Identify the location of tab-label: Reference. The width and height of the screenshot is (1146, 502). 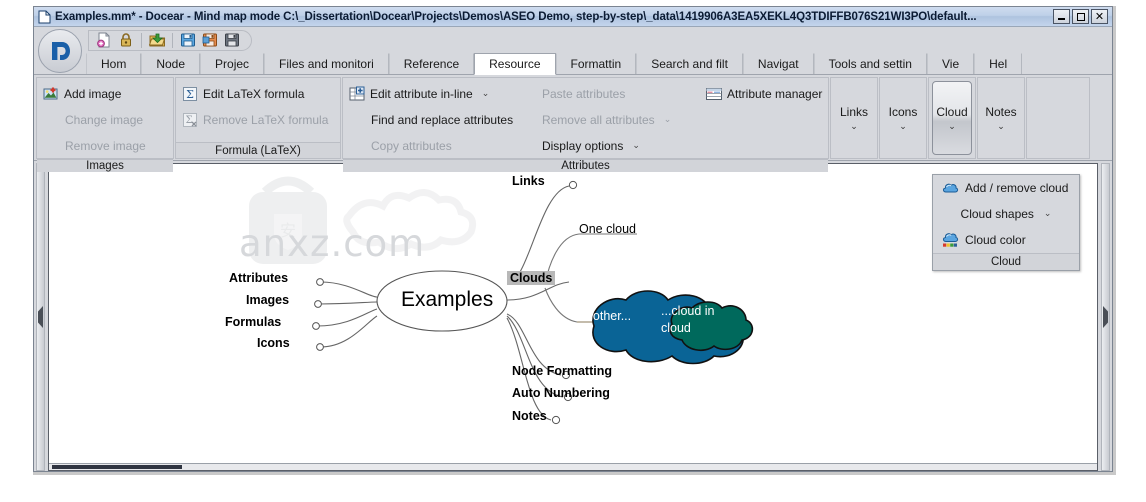
(431, 64).